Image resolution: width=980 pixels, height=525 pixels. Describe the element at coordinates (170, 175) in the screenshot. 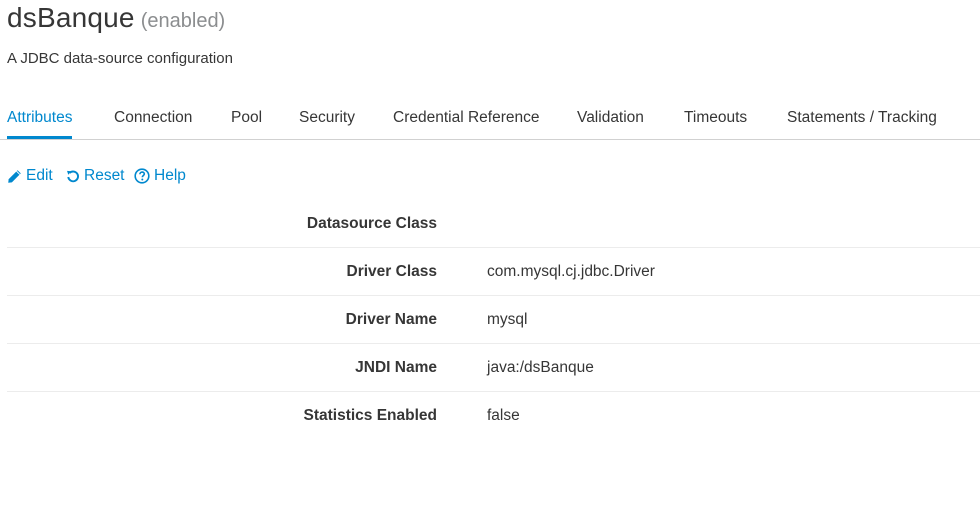

I see `help-label: Help` at that location.